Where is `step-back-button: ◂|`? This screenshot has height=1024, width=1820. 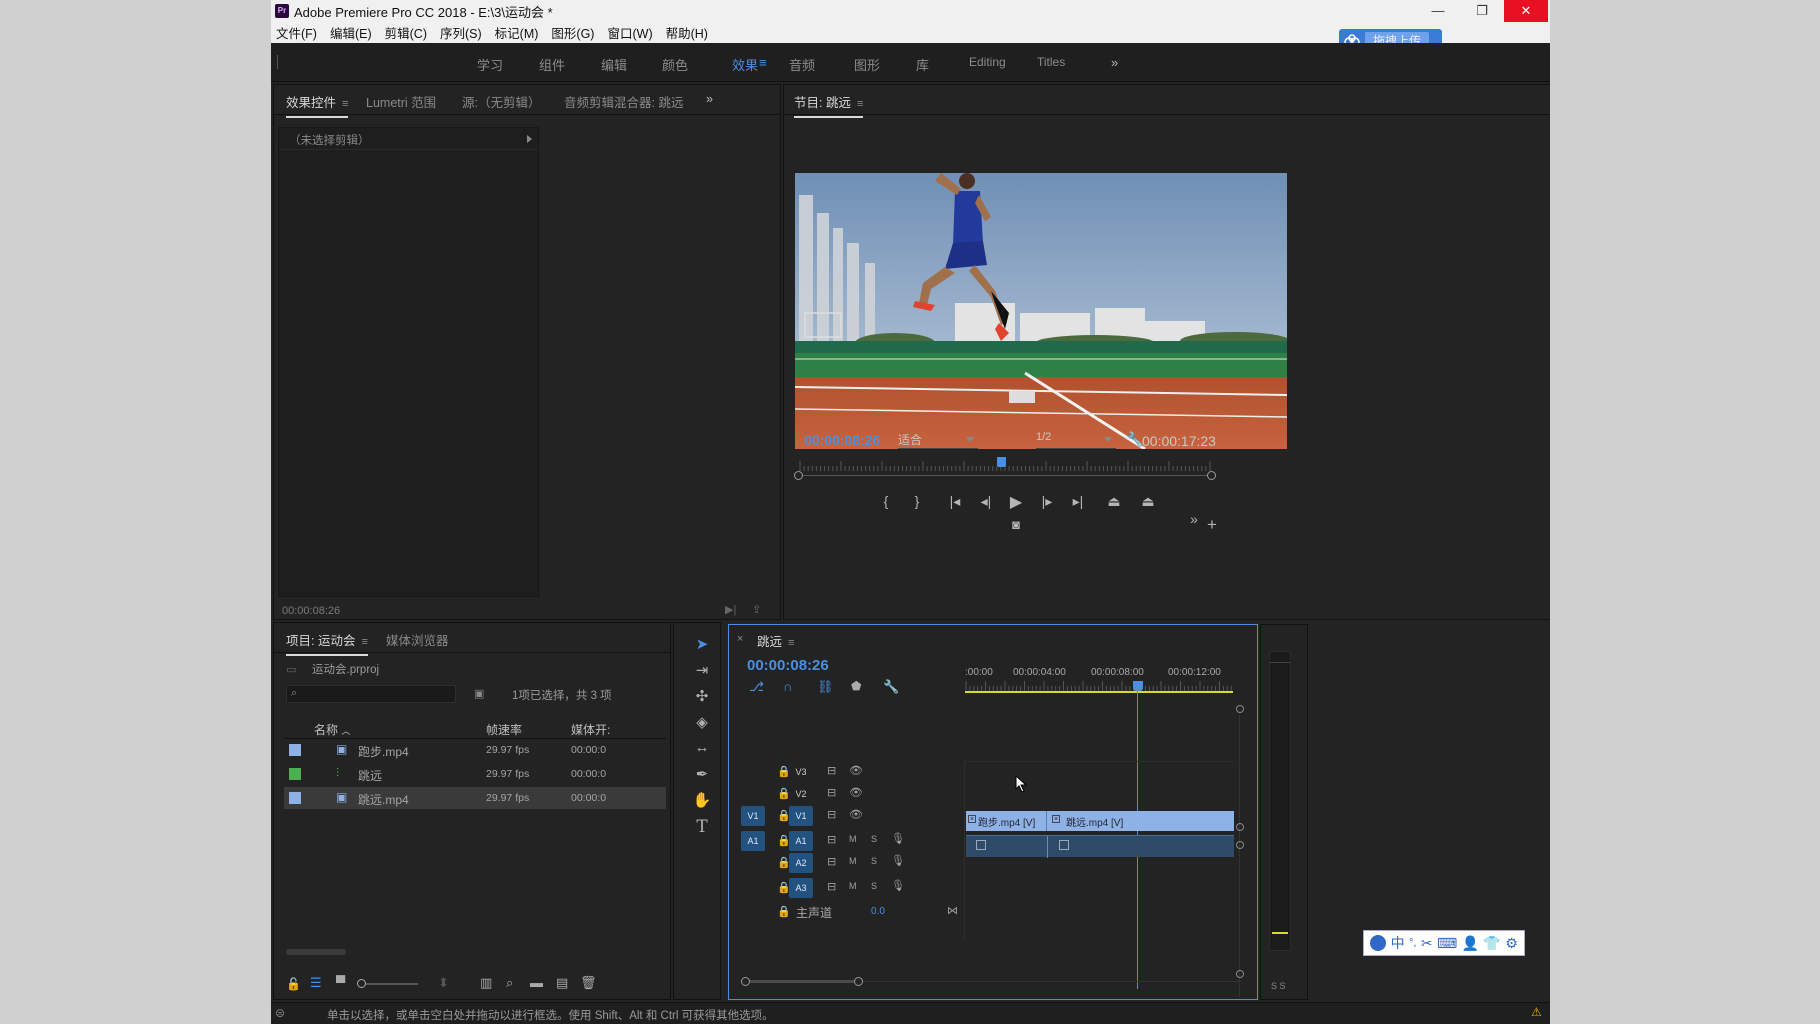 step-back-button: ◂| is located at coordinates (986, 501).